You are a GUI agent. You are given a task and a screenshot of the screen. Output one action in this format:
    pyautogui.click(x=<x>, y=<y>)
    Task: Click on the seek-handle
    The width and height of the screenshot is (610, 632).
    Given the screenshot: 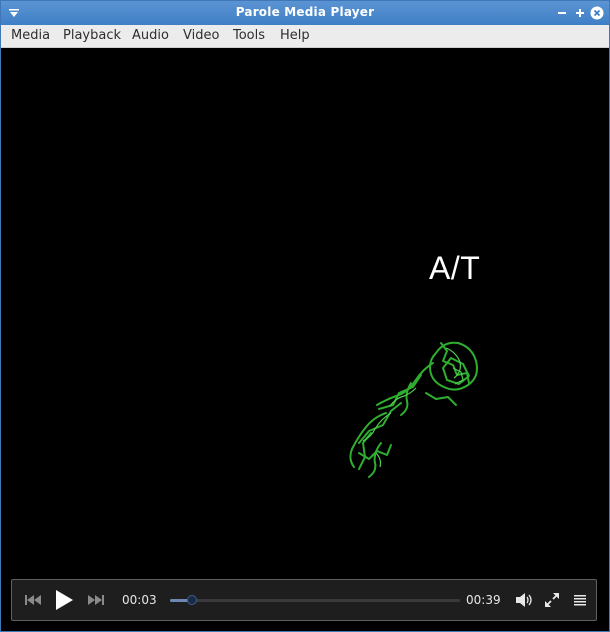 What is the action you would take?
    pyautogui.click(x=192, y=600)
    